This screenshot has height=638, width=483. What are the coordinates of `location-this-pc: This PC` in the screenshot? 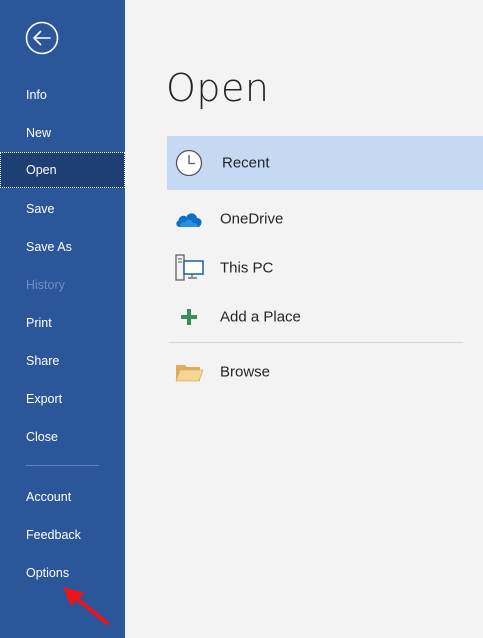 It's located at (325, 268).